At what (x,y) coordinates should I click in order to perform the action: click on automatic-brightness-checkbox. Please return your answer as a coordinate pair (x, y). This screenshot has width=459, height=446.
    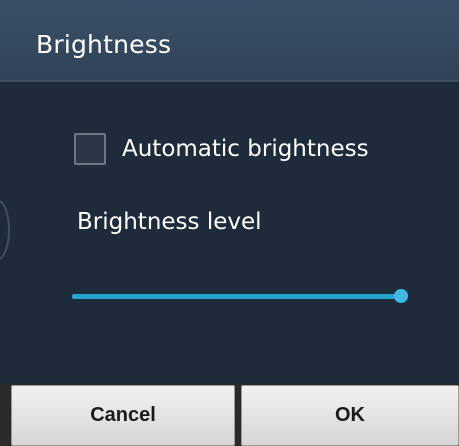
    Looking at the image, I should click on (90, 149).